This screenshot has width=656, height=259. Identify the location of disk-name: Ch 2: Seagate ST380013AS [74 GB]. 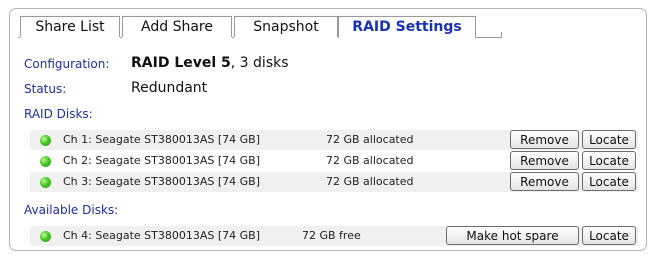
(161, 160).